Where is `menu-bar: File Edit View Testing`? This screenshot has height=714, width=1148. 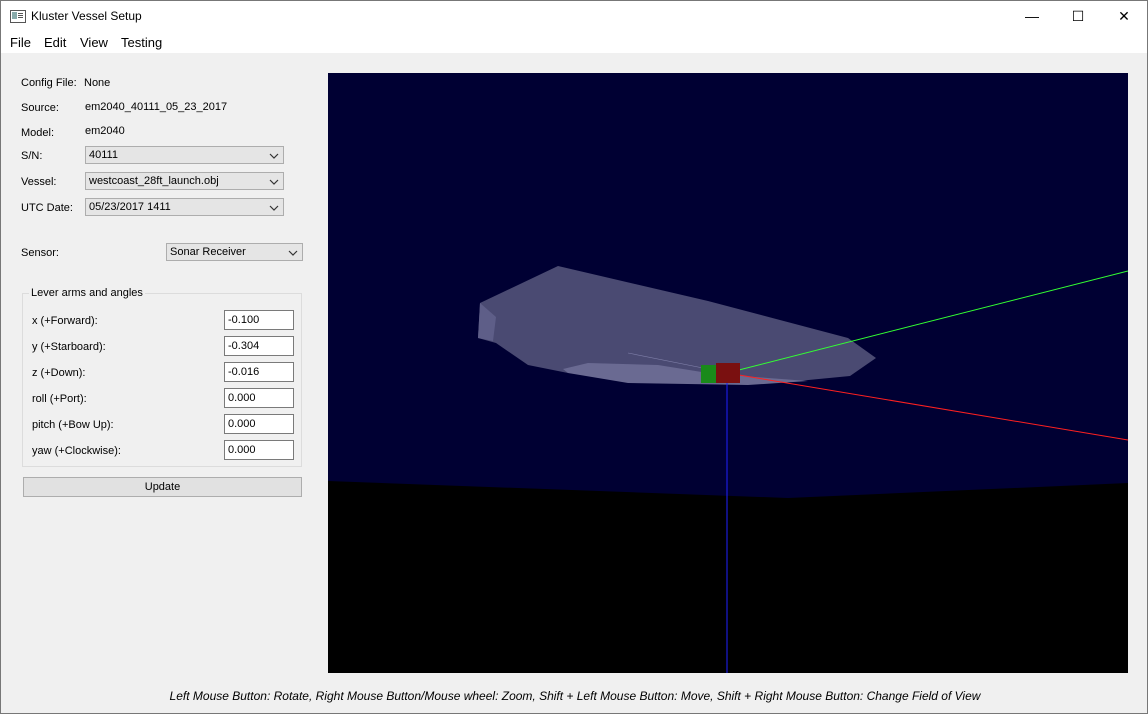
menu-bar: File Edit View Testing is located at coordinates (574, 42).